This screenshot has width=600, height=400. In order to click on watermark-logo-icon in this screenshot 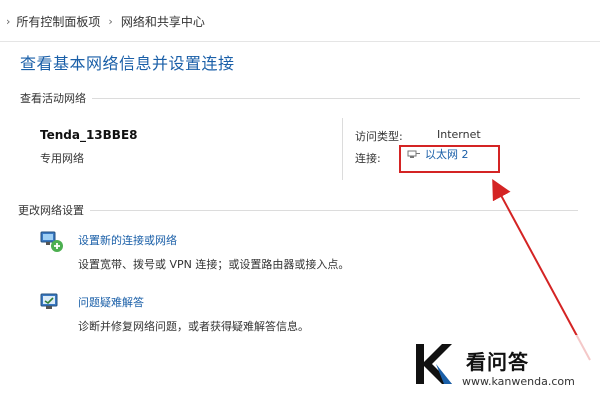, I will do `click(434, 364)`.